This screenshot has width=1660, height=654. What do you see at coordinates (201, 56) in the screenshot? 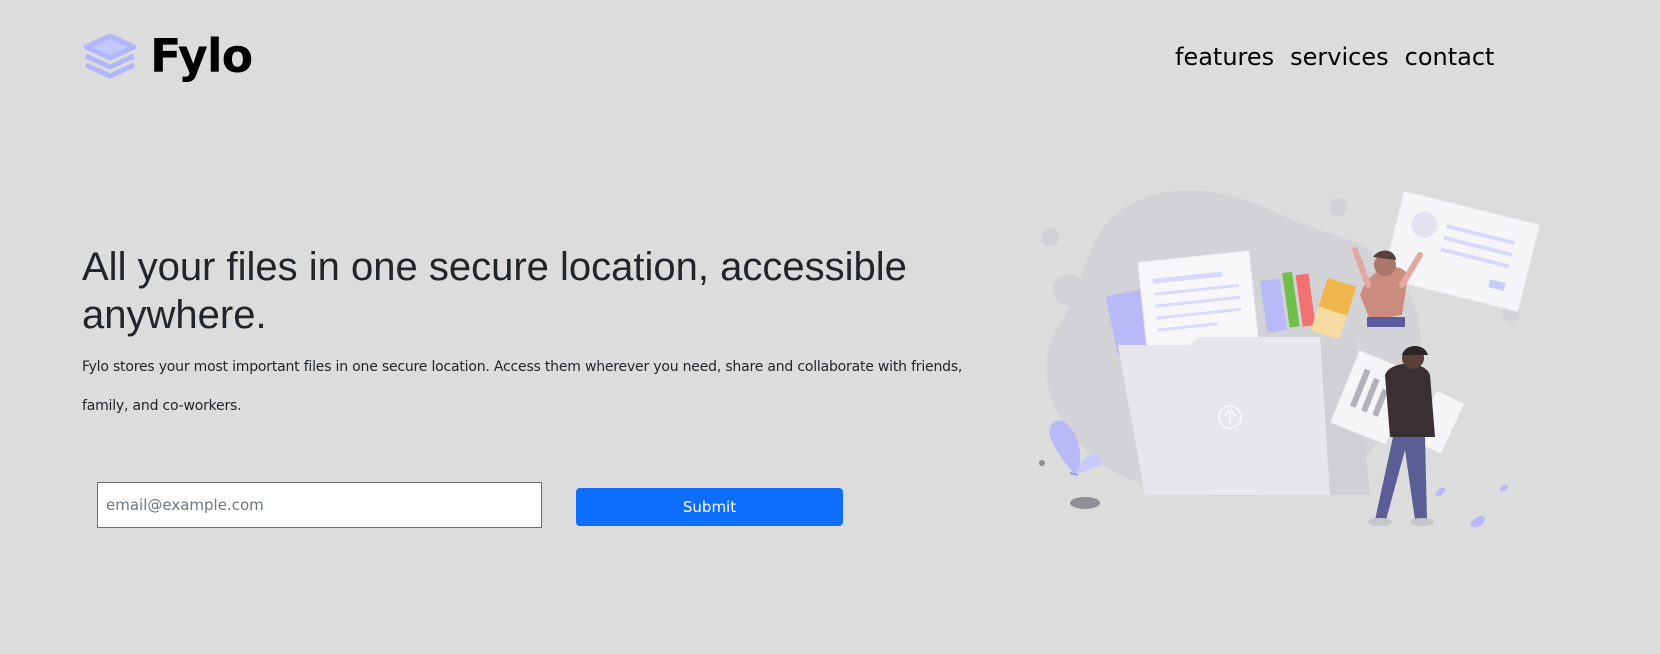
I see `brand-name: Fylo` at bounding box center [201, 56].